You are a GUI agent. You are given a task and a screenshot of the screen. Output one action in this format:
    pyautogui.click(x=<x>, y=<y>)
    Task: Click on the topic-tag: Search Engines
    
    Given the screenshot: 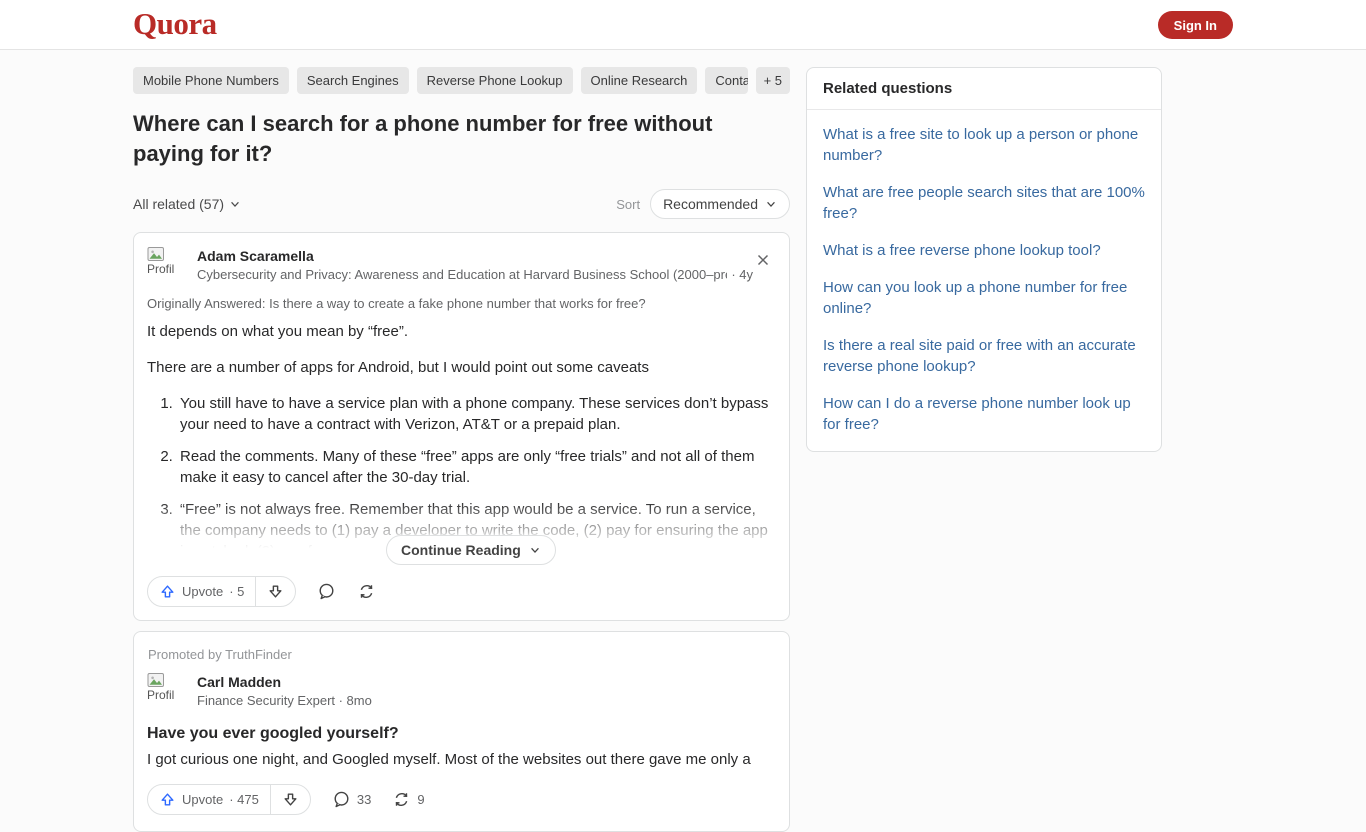 What is the action you would take?
    pyautogui.click(x=352, y=80)
    